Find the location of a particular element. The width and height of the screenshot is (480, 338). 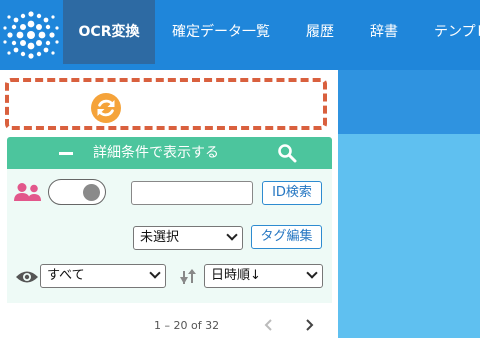

chevron-right-icon is located at coordinates (309, 325).